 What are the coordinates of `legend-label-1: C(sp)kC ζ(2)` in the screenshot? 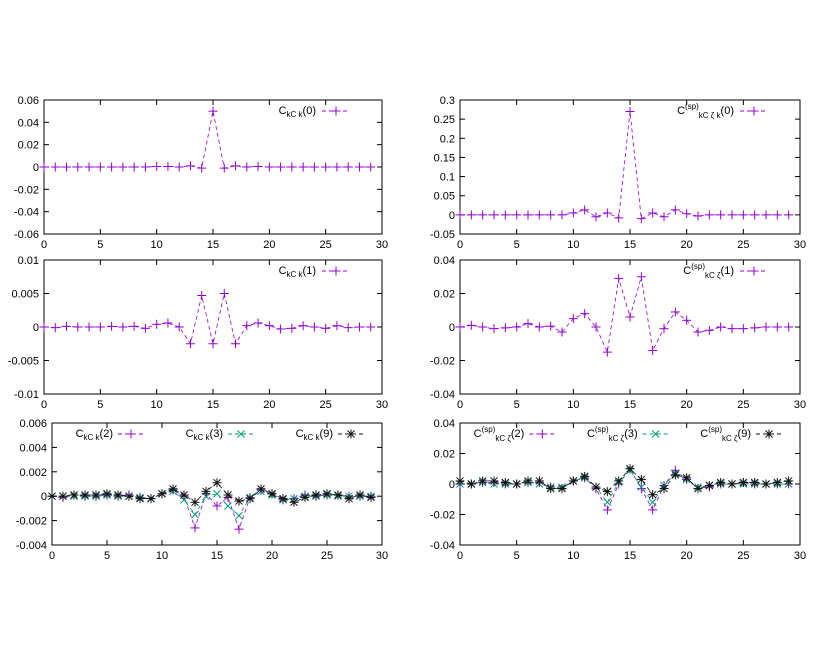 It's located at (499, 434).